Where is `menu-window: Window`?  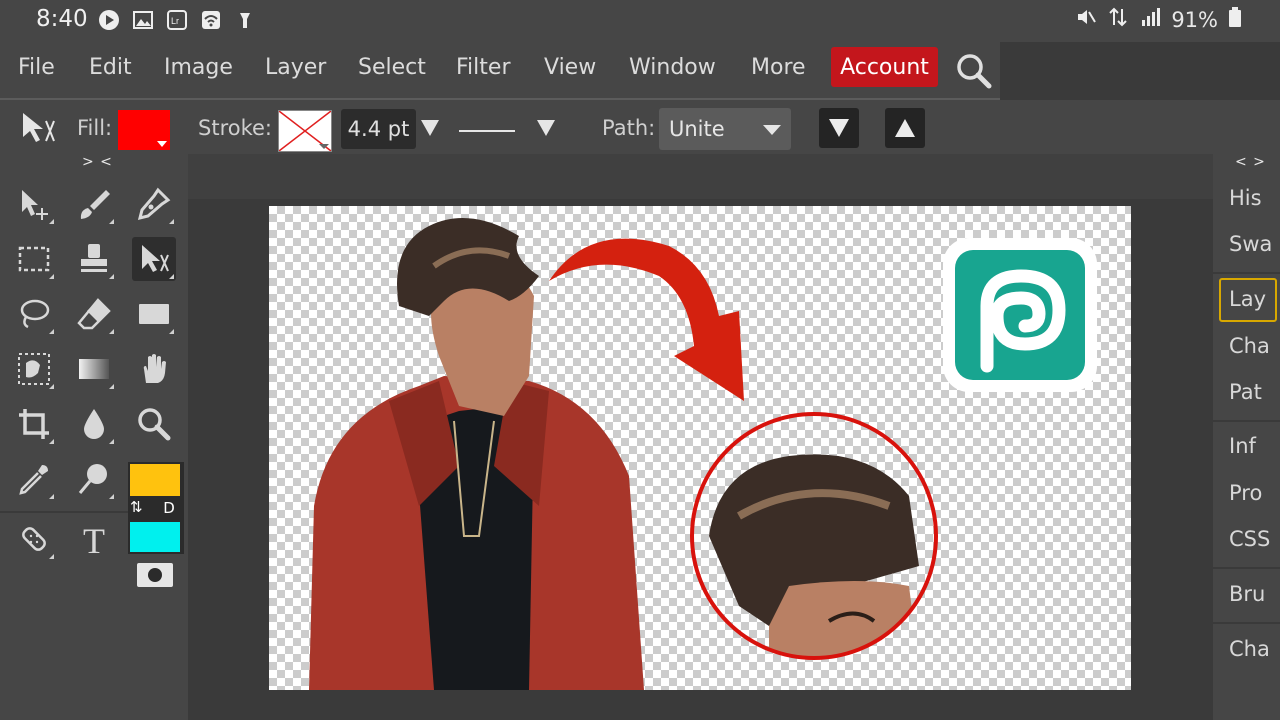 menu-window: Window is located at coordinates (672, 67).